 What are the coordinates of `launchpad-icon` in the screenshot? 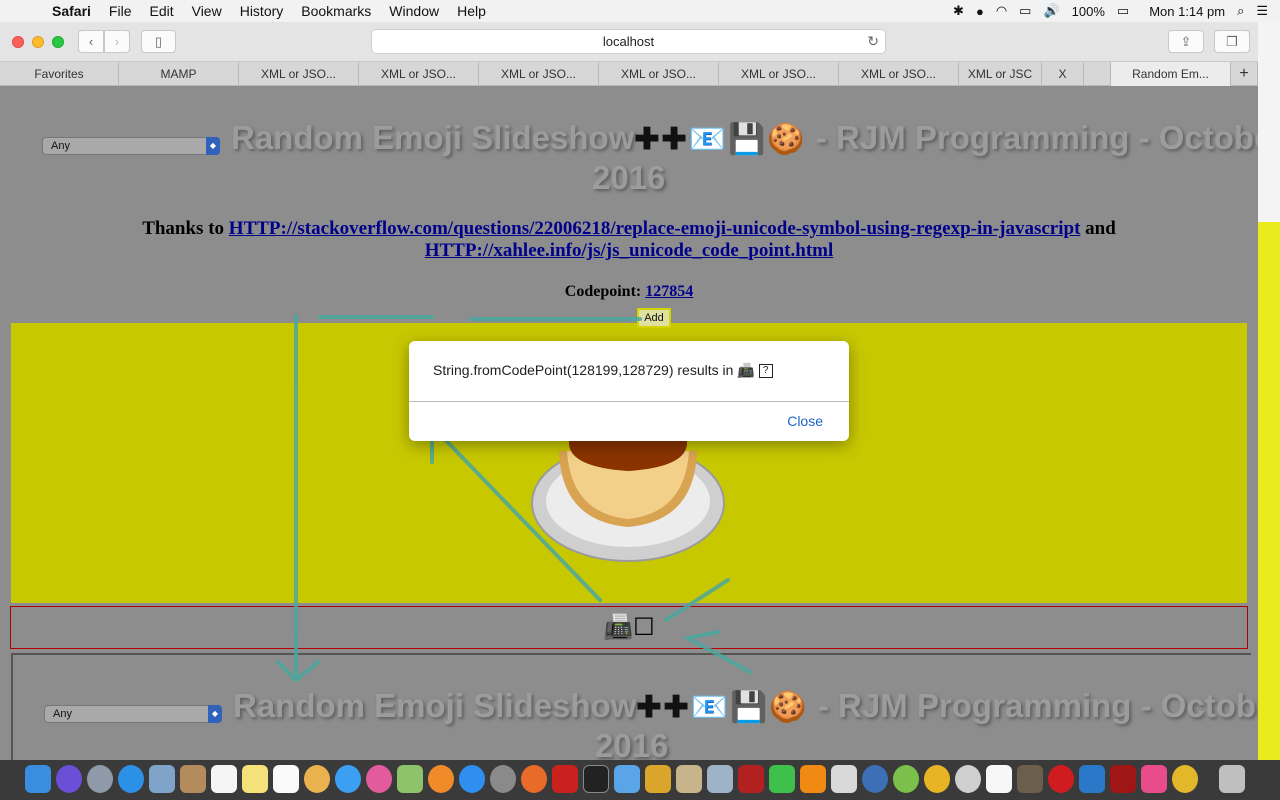 It's located at (100, 779).